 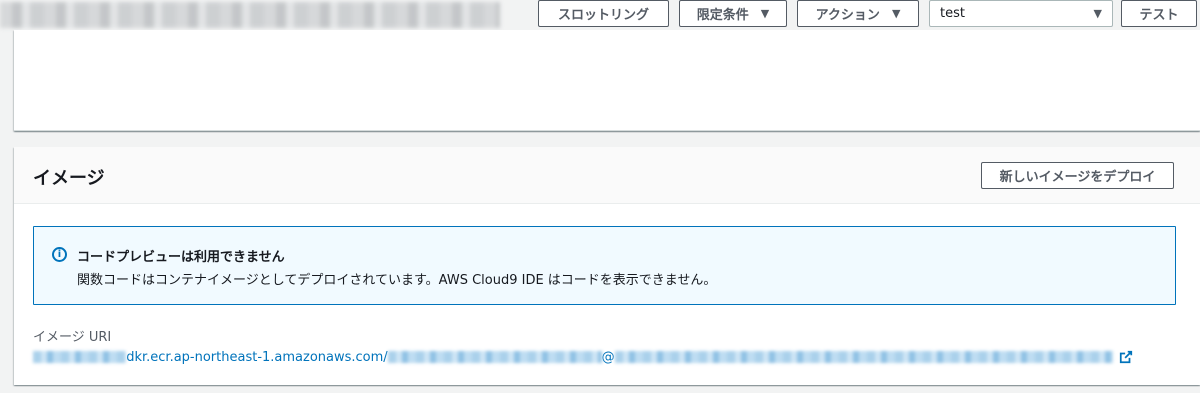 I want to click on image-uri-link: dkr.ecr.ap-northeast-1.amazonaws.com/ @, so click(x=583, y=357).